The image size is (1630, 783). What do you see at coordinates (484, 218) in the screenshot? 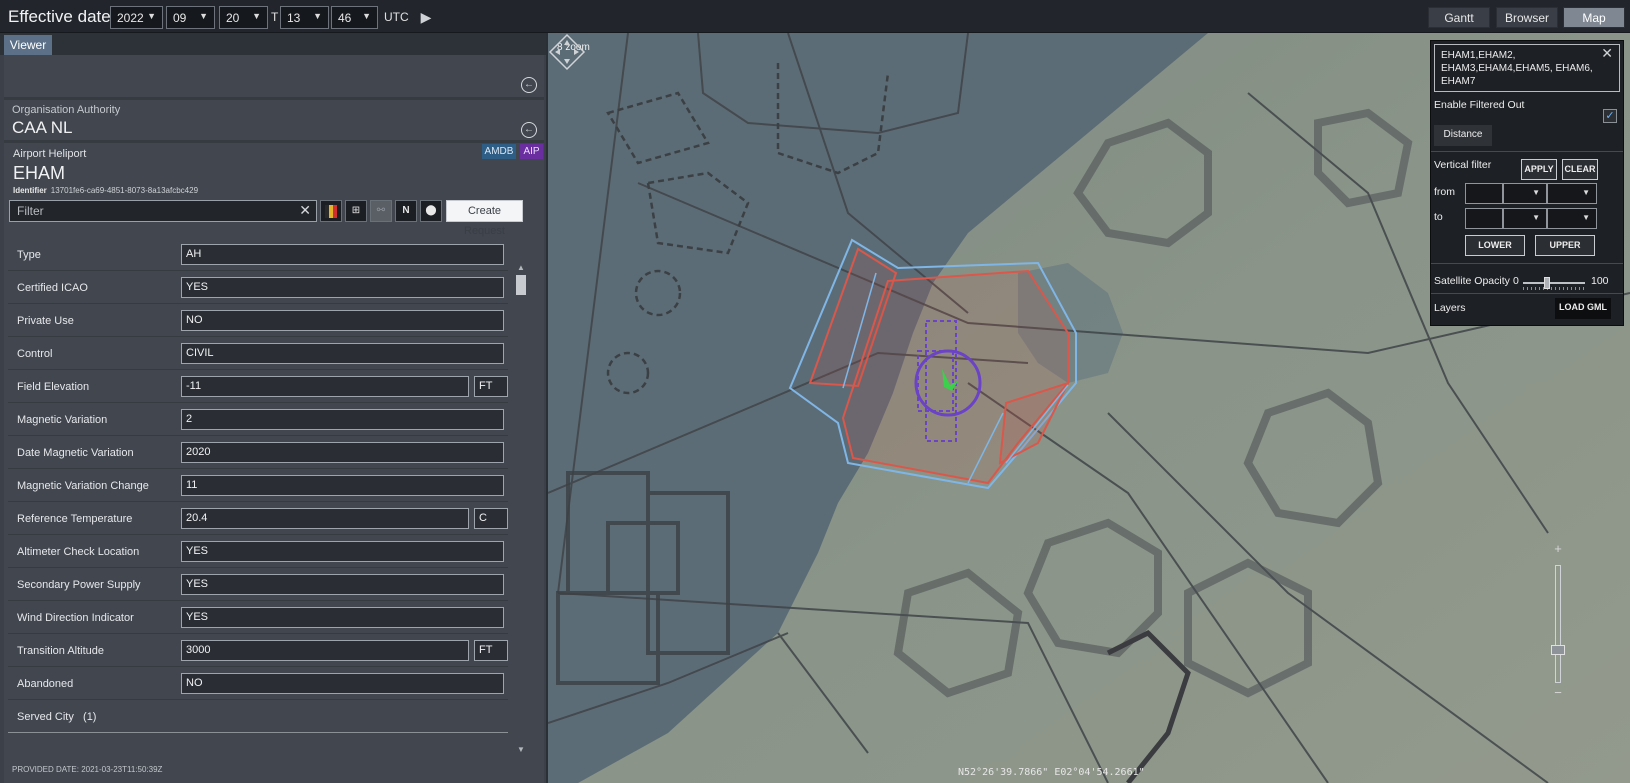
I see `create-request-button: Create Request` at bounding box center [484, 218].